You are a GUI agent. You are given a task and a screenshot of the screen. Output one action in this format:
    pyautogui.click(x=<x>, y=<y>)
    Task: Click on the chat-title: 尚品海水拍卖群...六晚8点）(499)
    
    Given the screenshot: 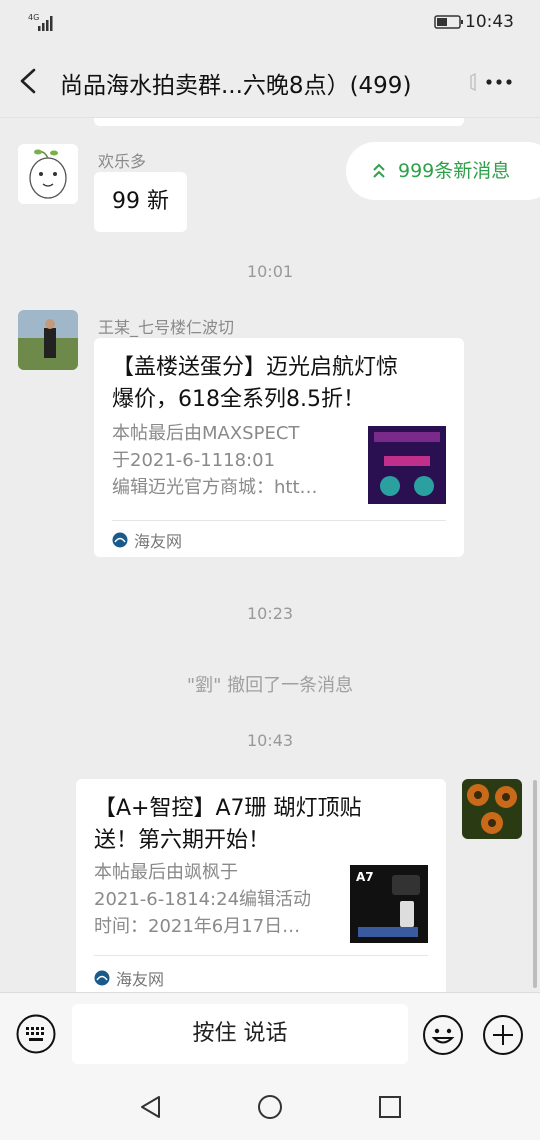 What is the action you would take?
    pyautogui.click(x=255, y=82)
    